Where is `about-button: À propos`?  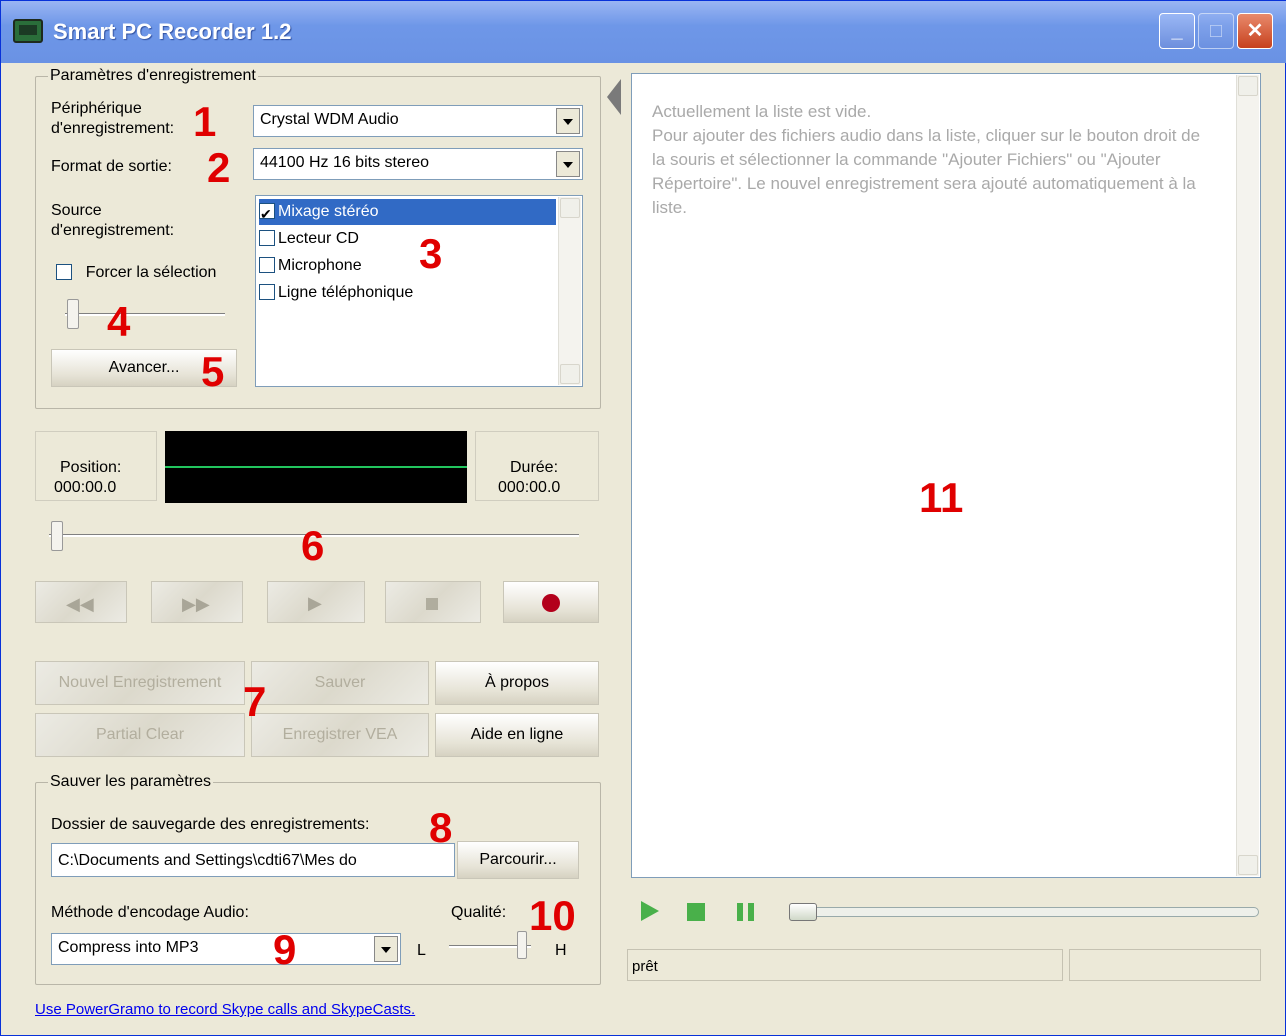
about-button: À propos is located at coordinates (517, 683).